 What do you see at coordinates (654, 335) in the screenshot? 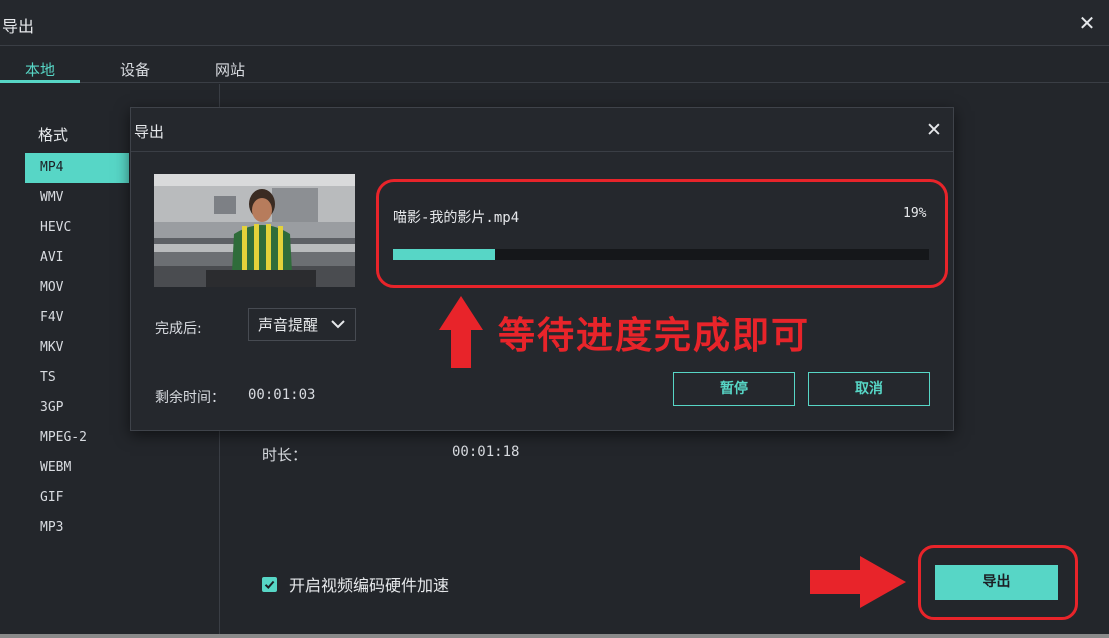
I see `annotation-text: 等待进度完成即可` at bounding box center [654, 335].